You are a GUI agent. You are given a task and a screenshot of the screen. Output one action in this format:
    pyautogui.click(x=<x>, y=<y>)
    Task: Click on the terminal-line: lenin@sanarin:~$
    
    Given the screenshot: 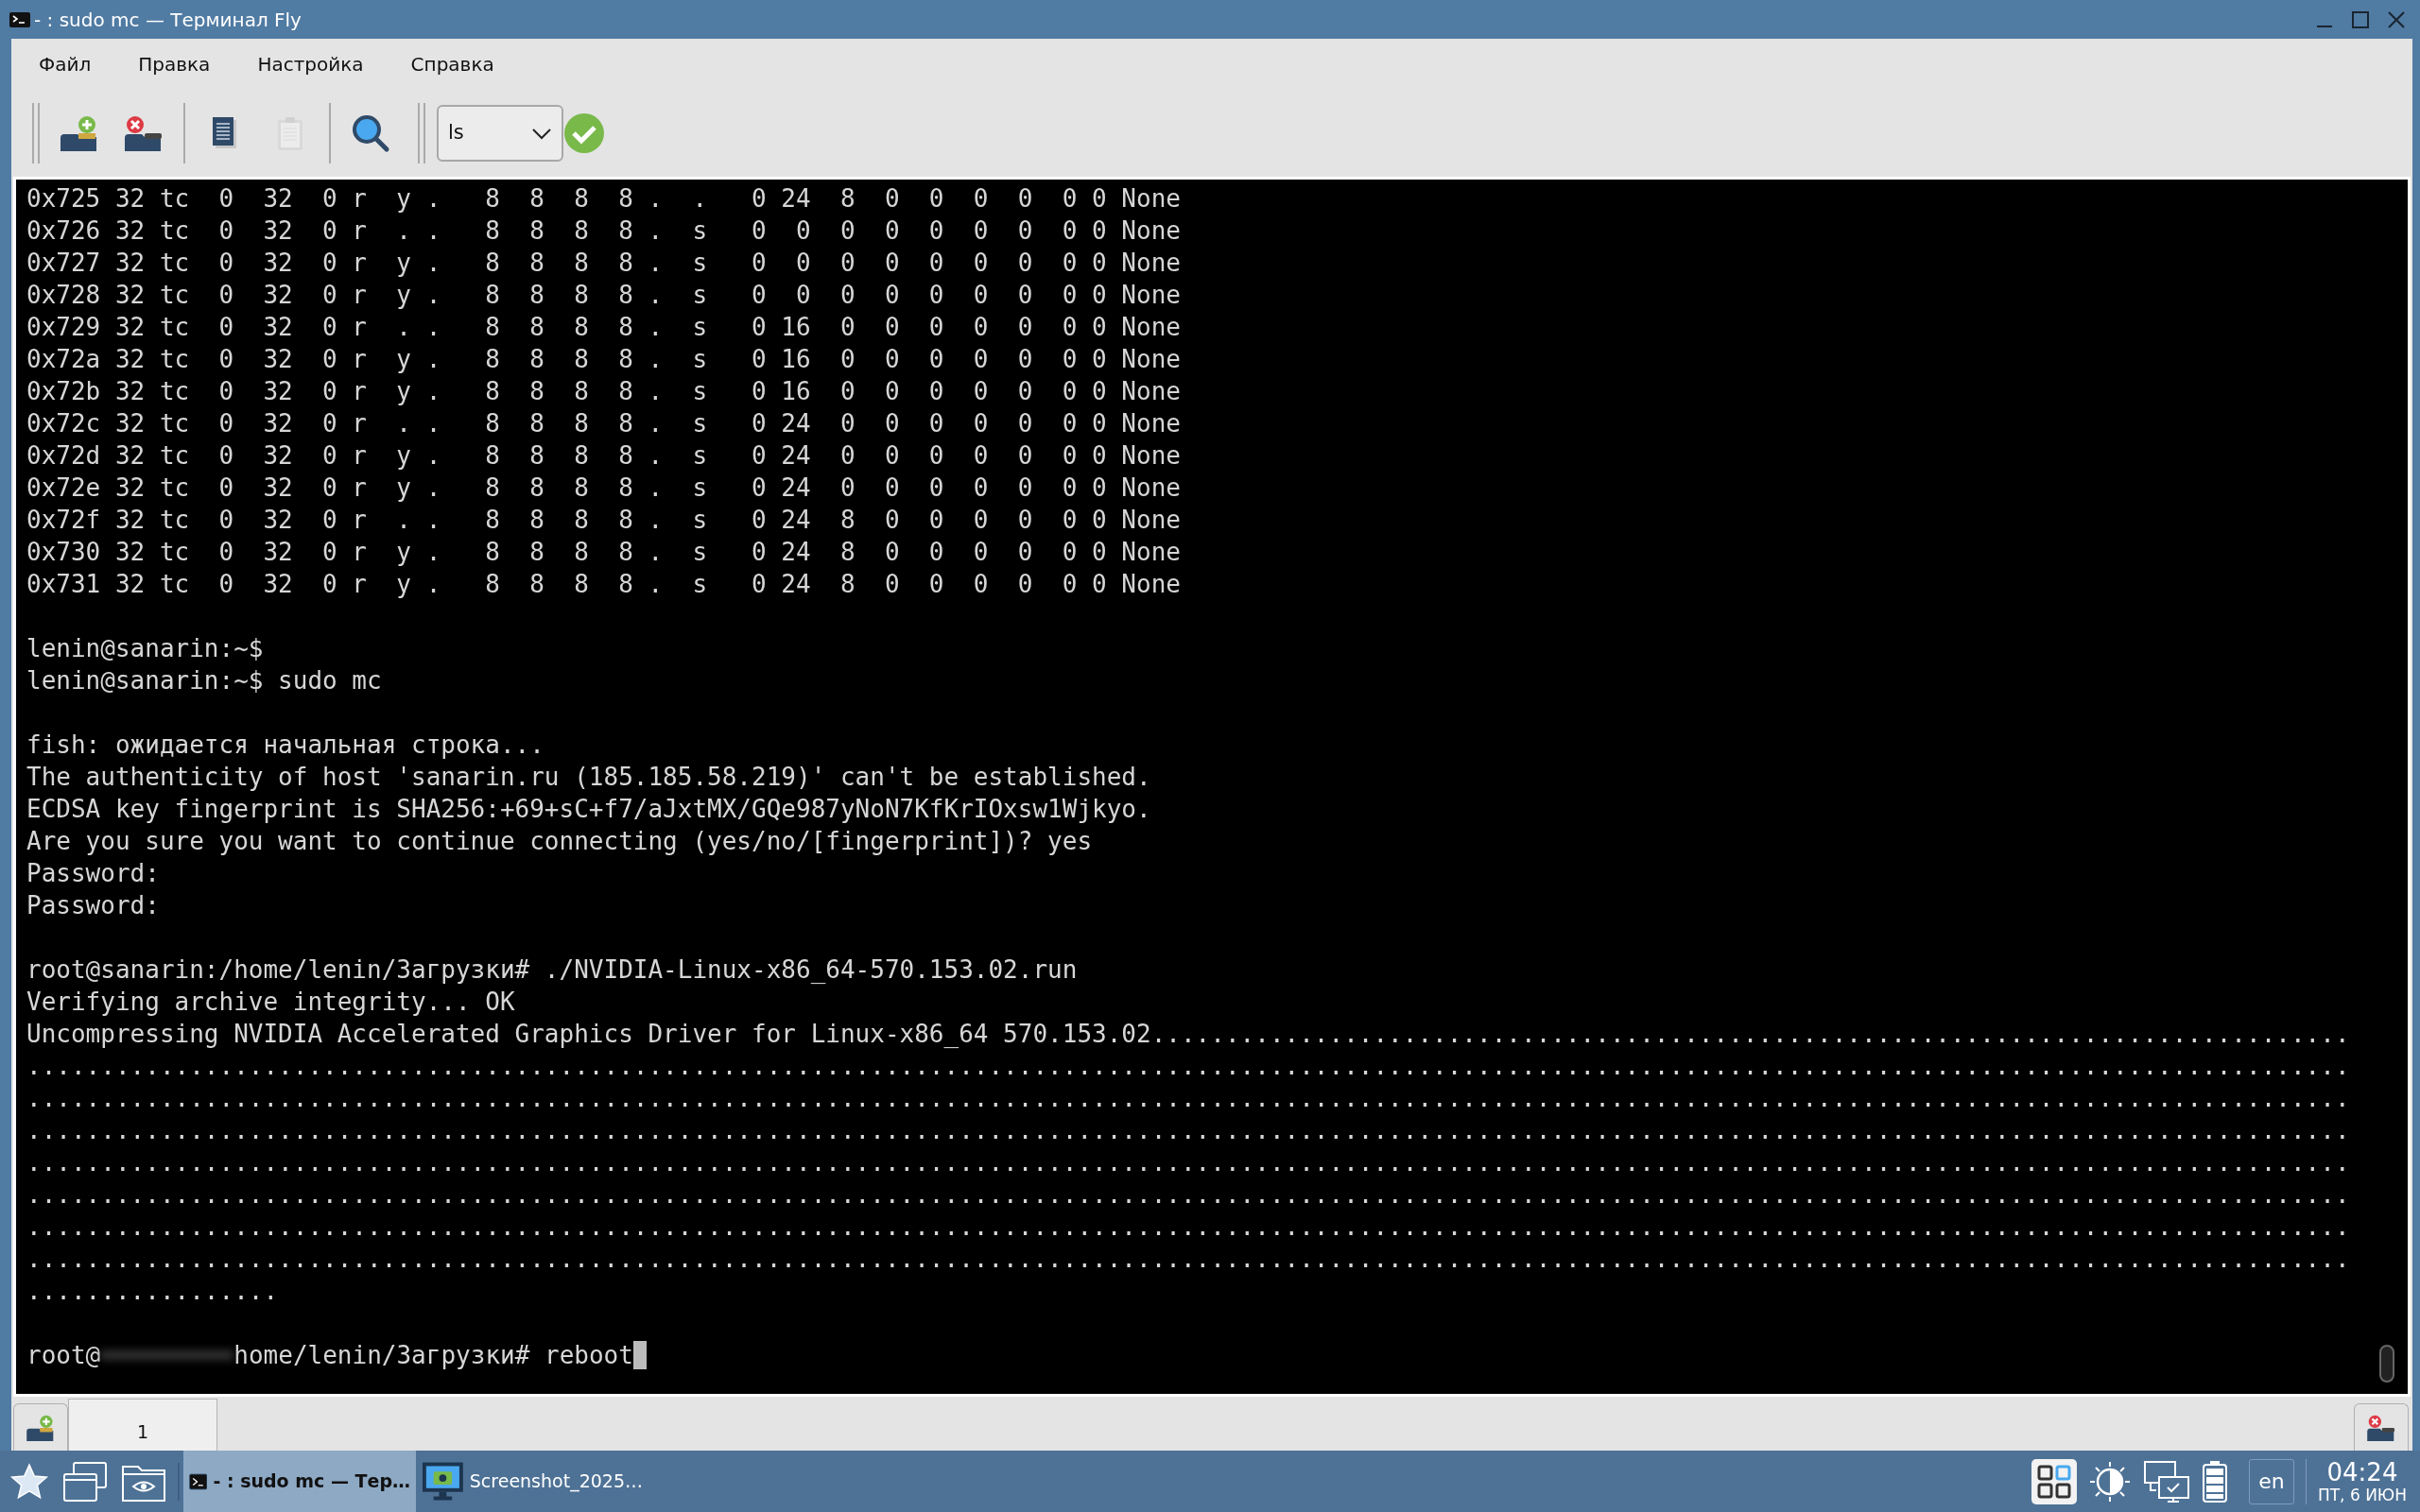 What is the action you would take?
    pyautogui.click(x=145, y=648)
    